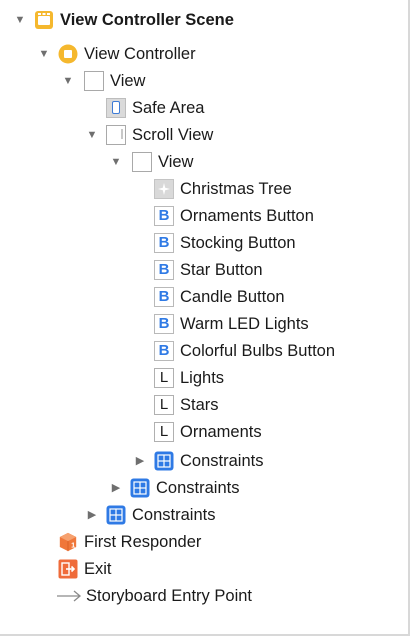  What do you see at coordinates (258, 350) in the screenshot?
I see `item-label: Colorful Bulbs Button` at bounding box center [258, 350].